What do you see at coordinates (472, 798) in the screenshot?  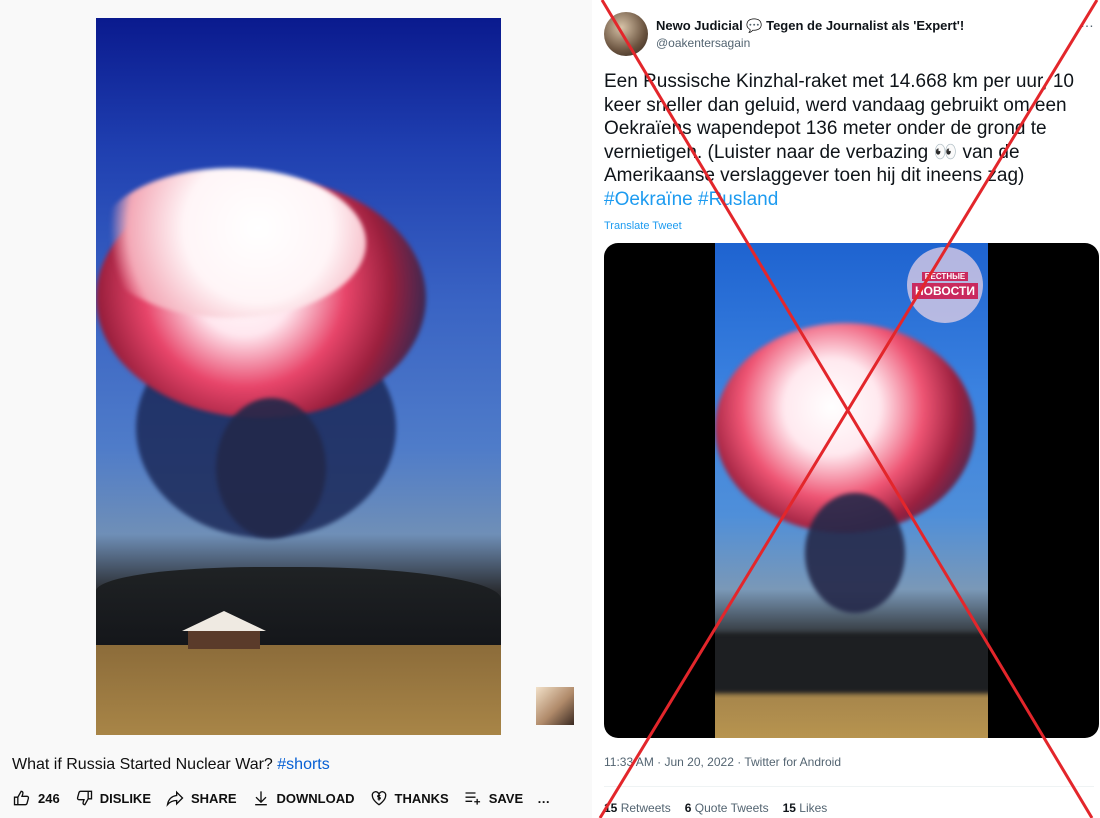 I see `playlist-add-icon` at bounding box center [472, 798].